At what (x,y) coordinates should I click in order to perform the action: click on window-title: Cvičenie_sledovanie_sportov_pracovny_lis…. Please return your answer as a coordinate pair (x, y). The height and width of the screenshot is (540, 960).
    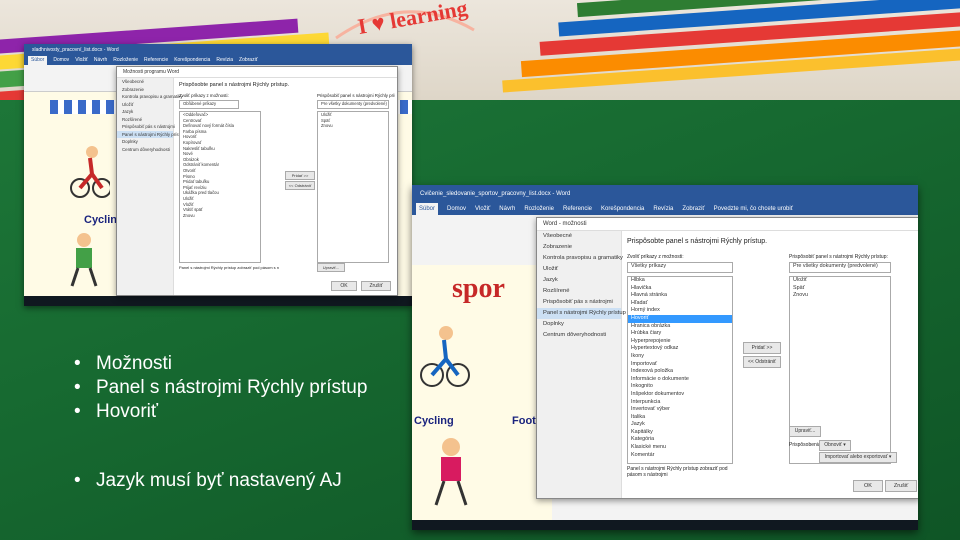
    Looking at the image, I should click on (665, 194).